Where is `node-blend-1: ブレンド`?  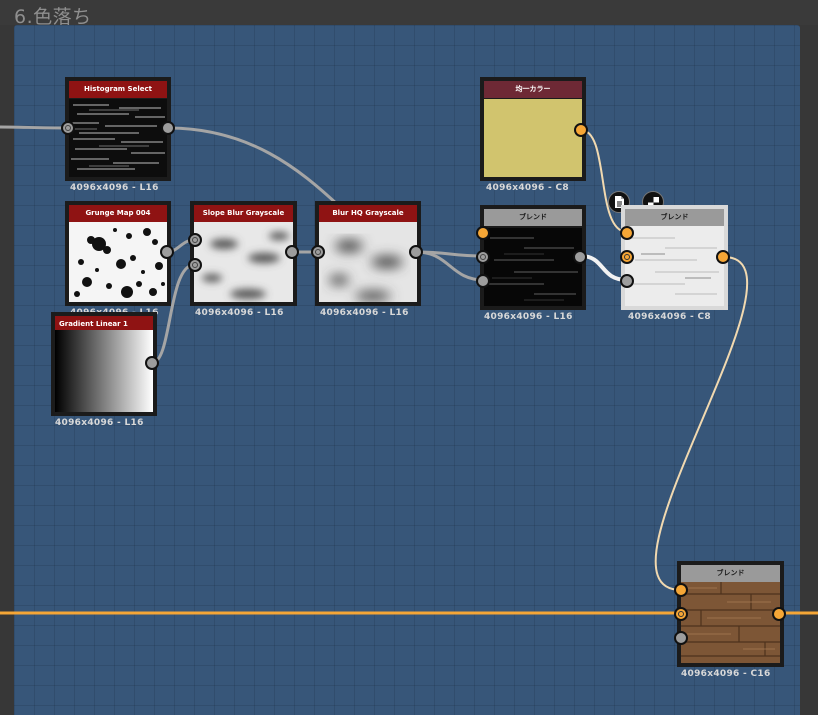 node-blend-1: ブレンド is located at coordinates (533, 257).